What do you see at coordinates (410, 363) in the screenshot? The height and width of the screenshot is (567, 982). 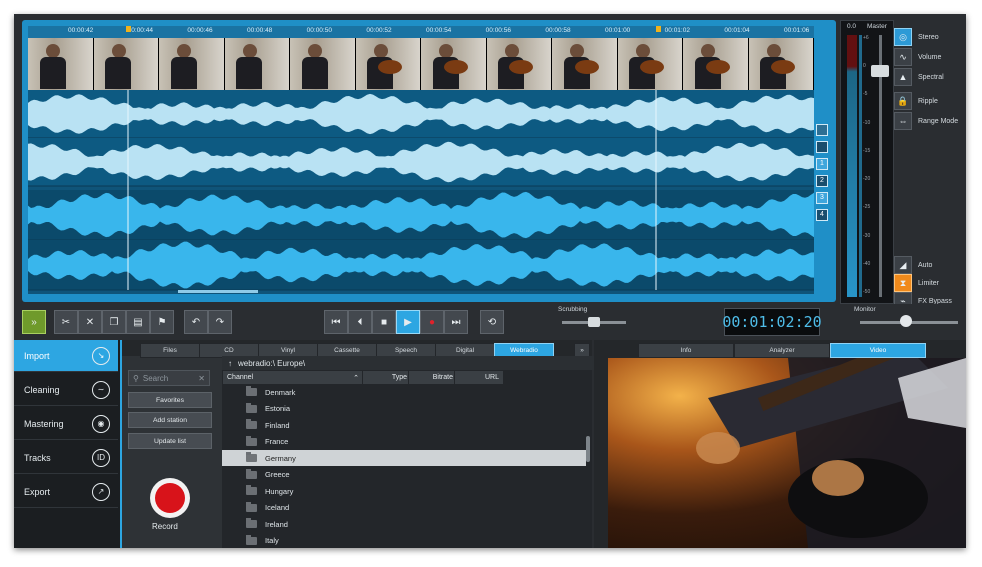 I see `breadcrumb: ↑ webradio:\ Europe\` at bounding box center [410, 363].